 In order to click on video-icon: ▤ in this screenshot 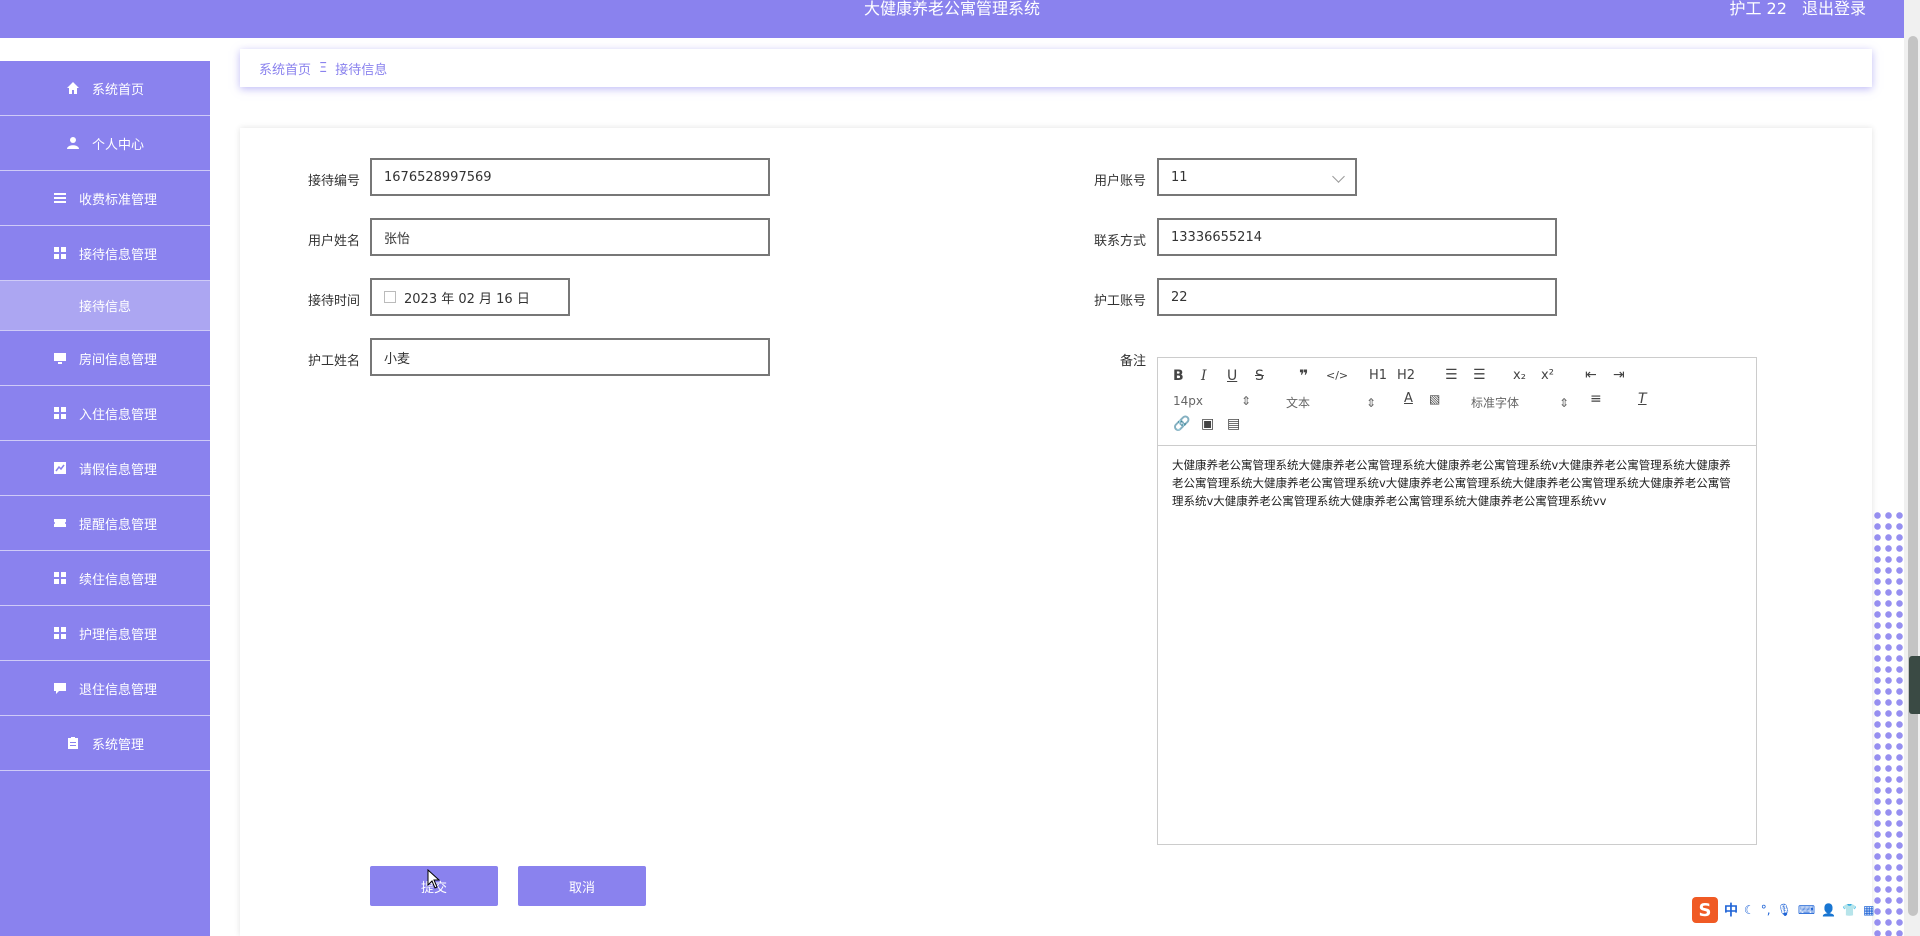, I will do `click(1233, 424)`.